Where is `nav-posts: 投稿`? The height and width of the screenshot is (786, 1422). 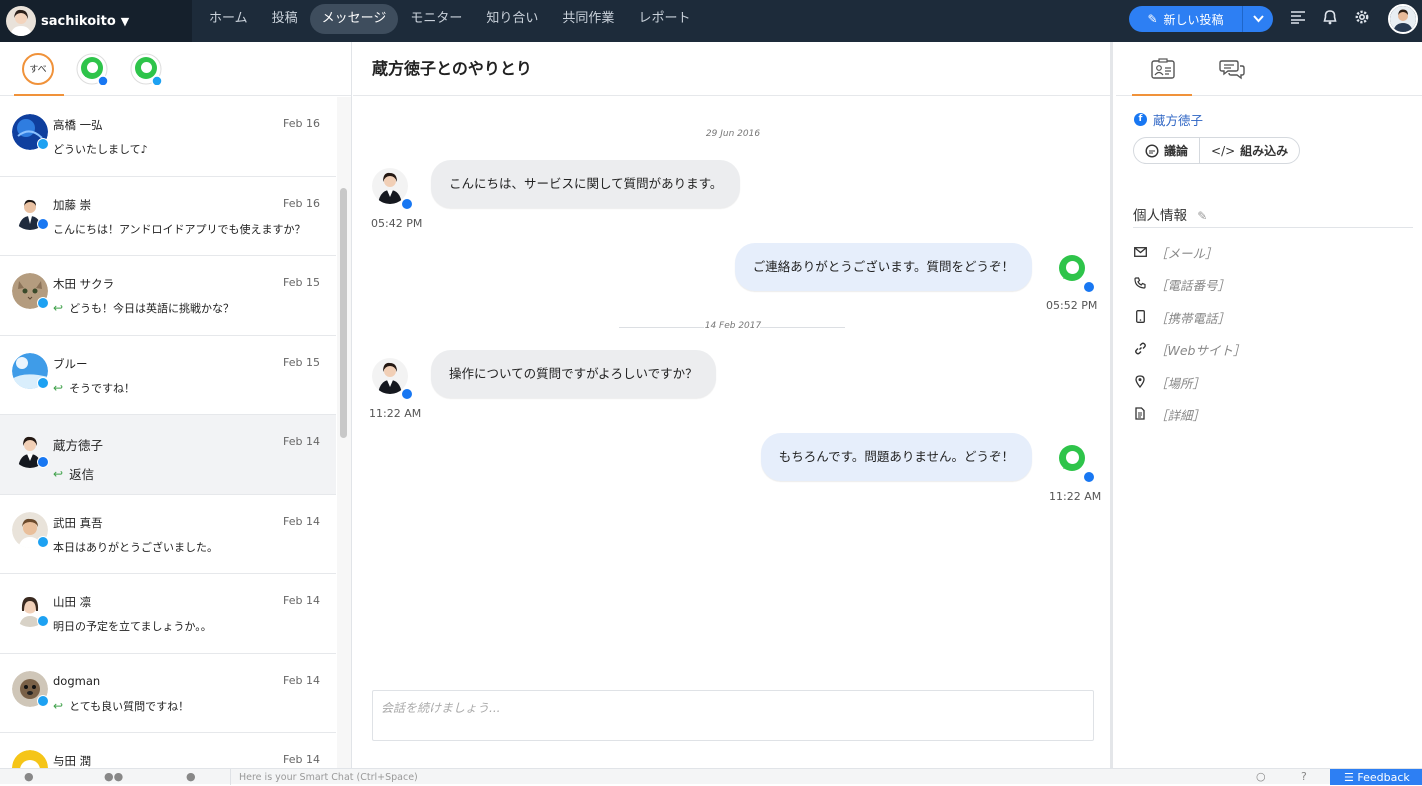
nav-posts: 投稿 is located at coordinates (285, 19).